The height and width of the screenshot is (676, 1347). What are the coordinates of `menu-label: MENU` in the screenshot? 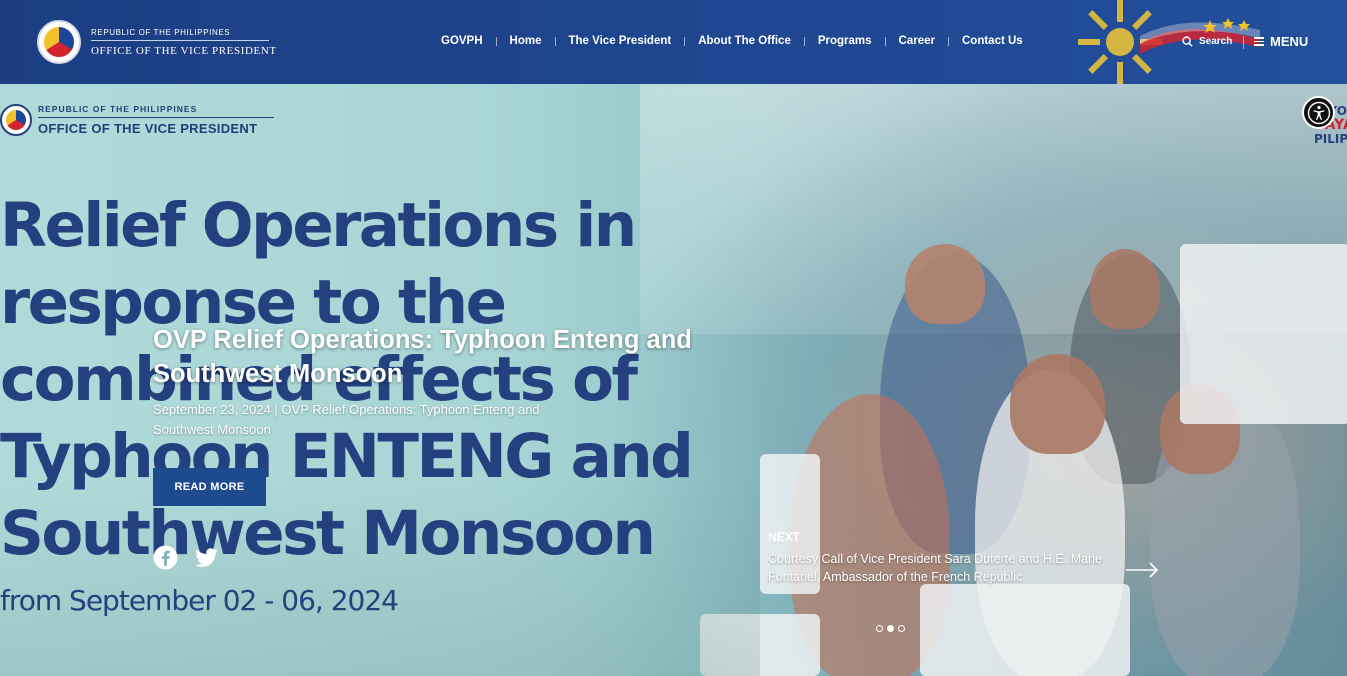 It's located at (1289, 41).